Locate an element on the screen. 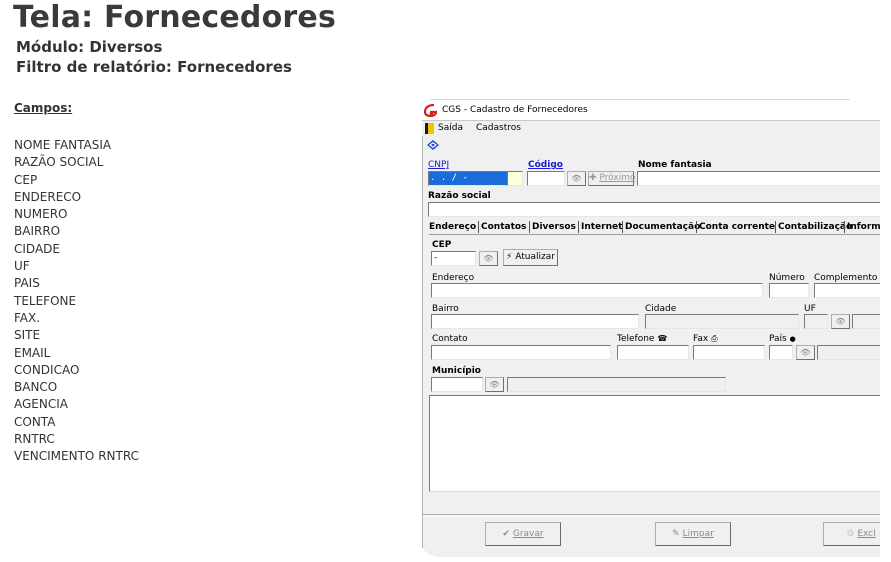  limpar-button: ✎ Limpar is located at coordinates (693, 534).